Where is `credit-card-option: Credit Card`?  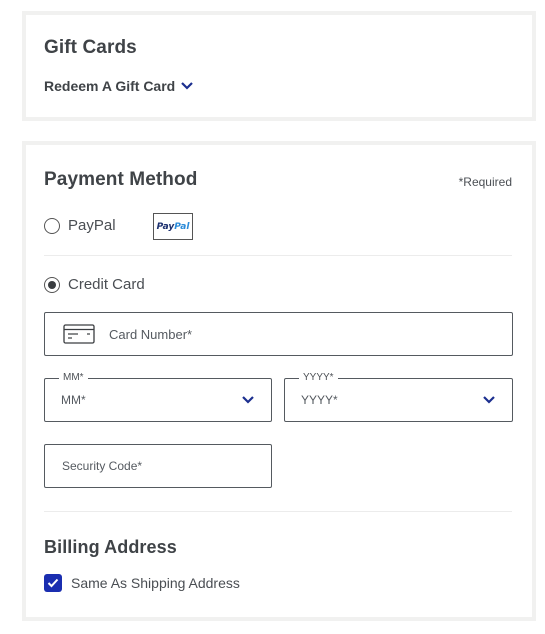 credit-card-option: Credit Card is located at coordinates (94, 284).